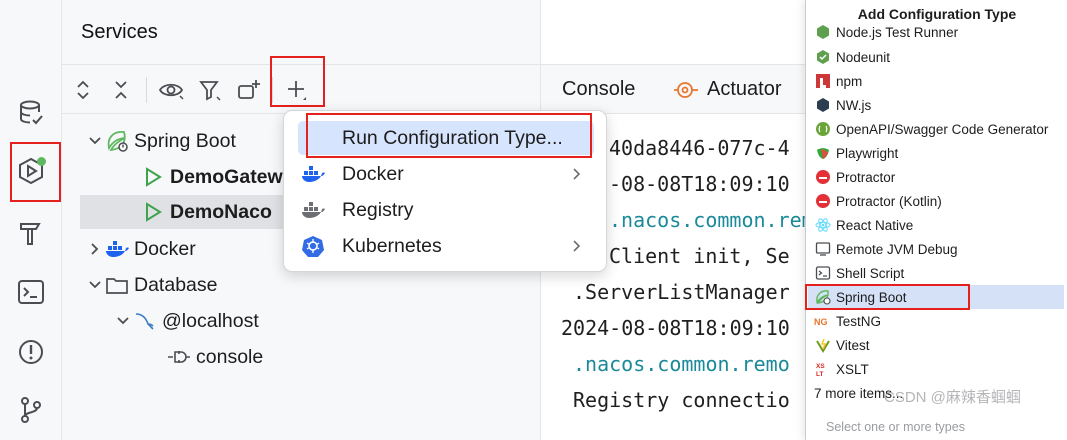 Image resolution: width=1067 pixels, height=440 pixels. I want to click on menu-item-label: Kubernetes, so click(392, 245).